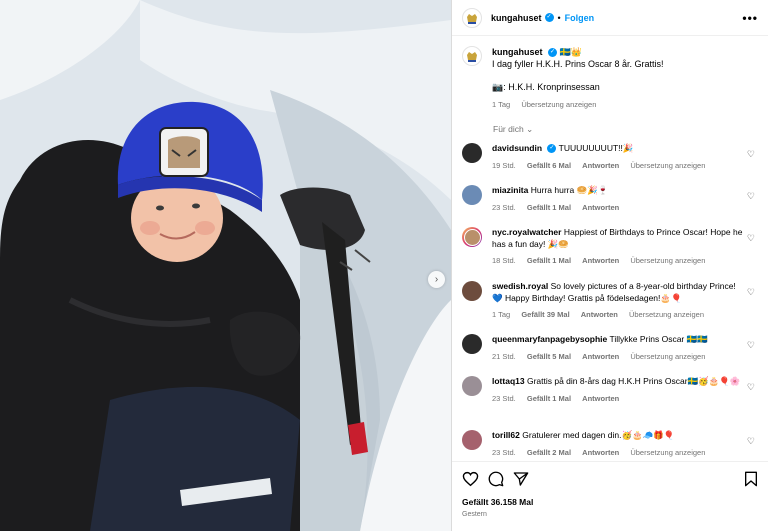 Image resolution: width=768 pixels, height=531 pixels. What do you see at coordinates (504, 260) in the screenshot?
I see `comment-time: 18 Std.` at bounding box center [504, 260].